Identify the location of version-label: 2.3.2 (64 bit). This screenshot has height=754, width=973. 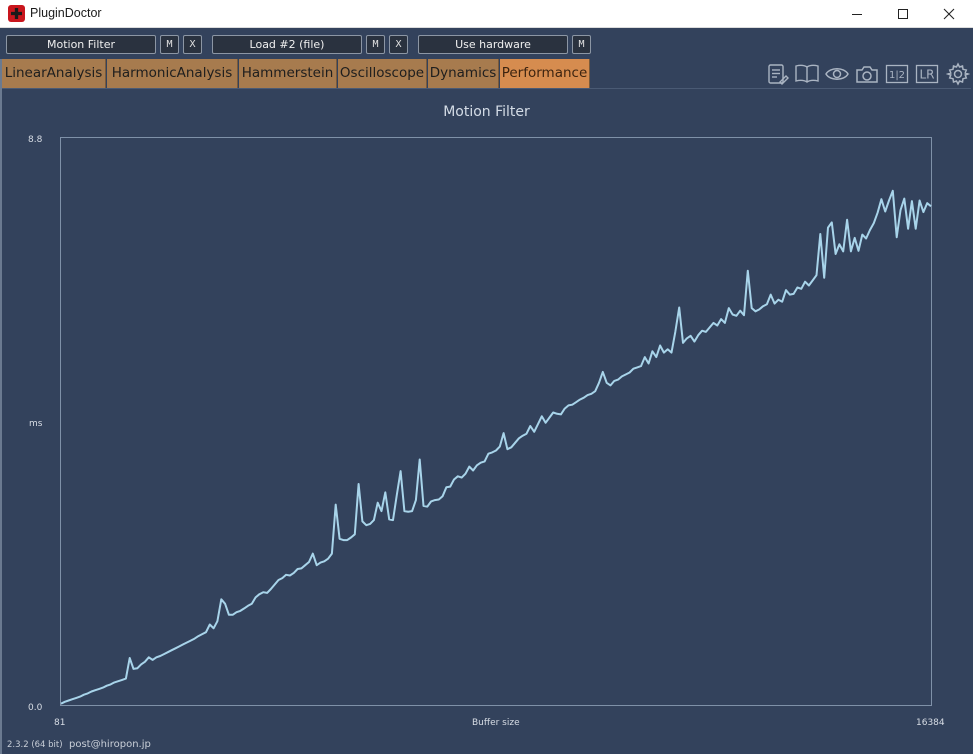
(35, 745).